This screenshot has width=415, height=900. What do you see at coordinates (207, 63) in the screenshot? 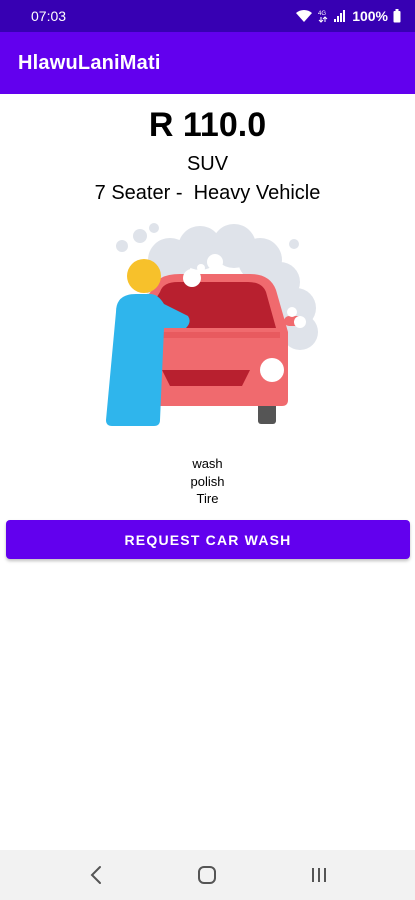
I see `app-bar: HlawuLaniMati` at bounding box center [207, 63].